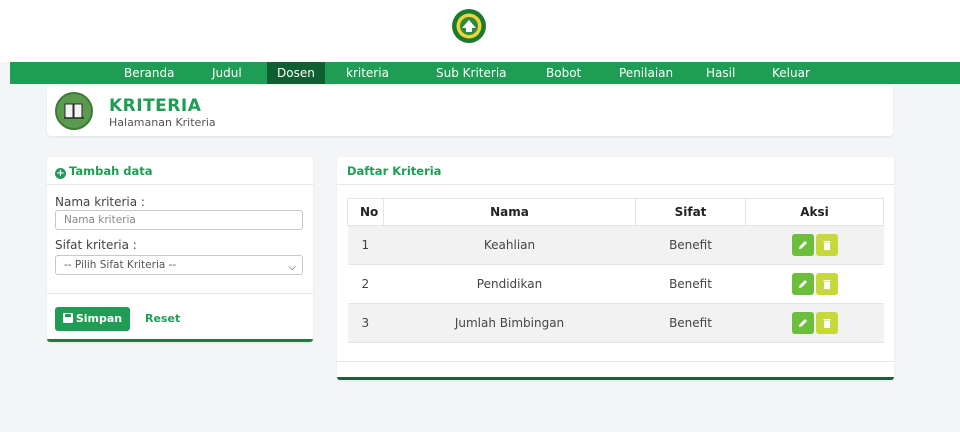 The image size is (960, 432). What do you see at coordinates (100, 202) in the screenshot?
I see `name-label: Nama kriteria :` at bounding box center [100, 202].